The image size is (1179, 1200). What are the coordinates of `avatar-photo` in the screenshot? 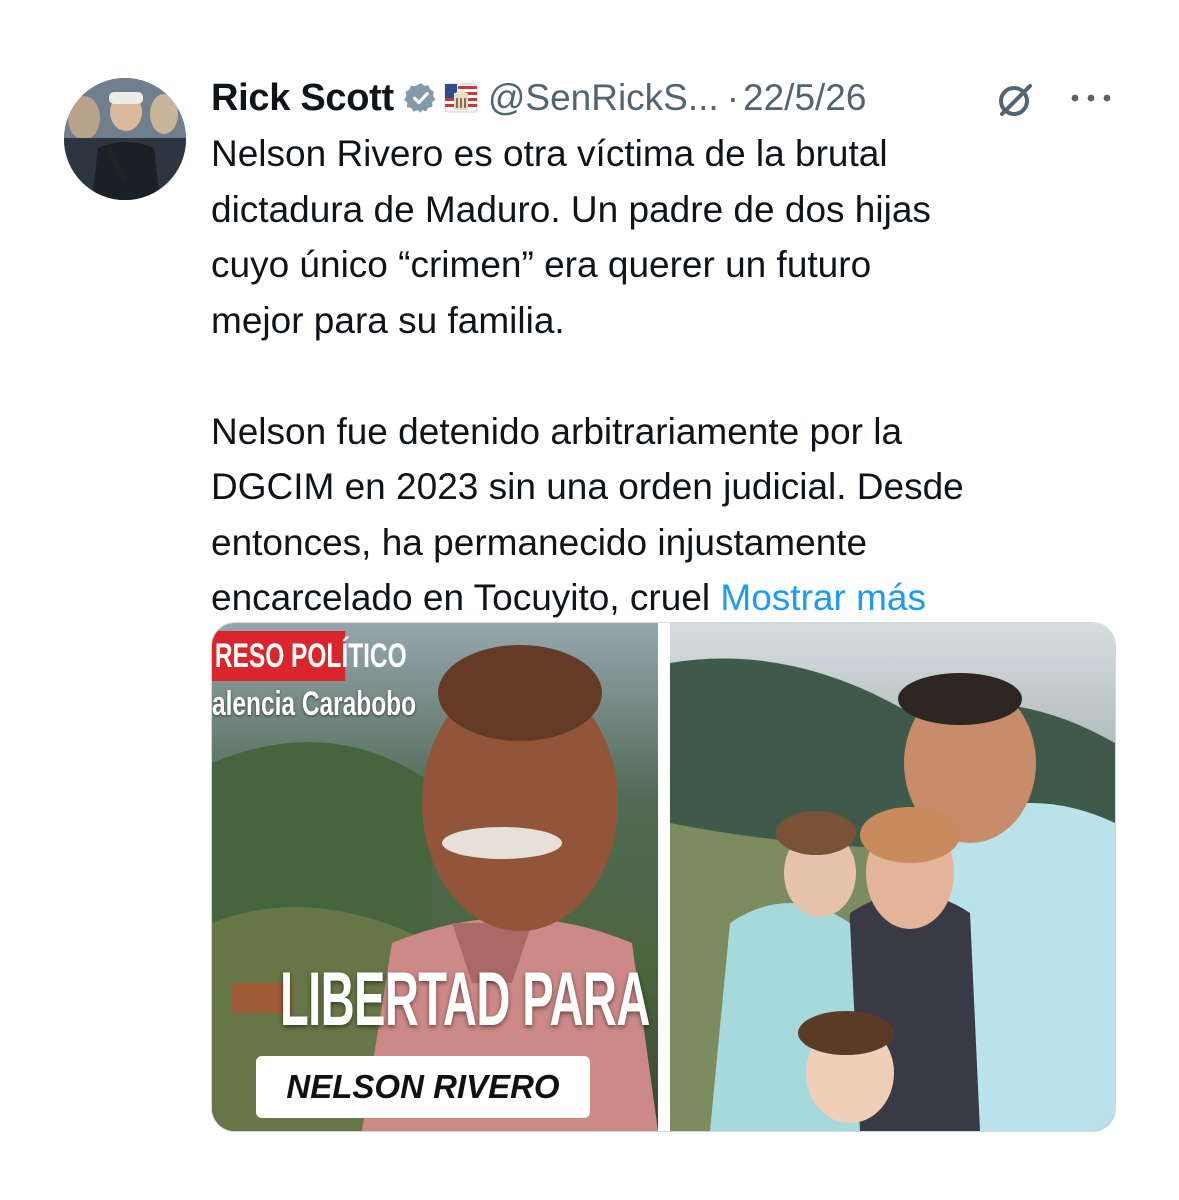 It's located at (125, 139).